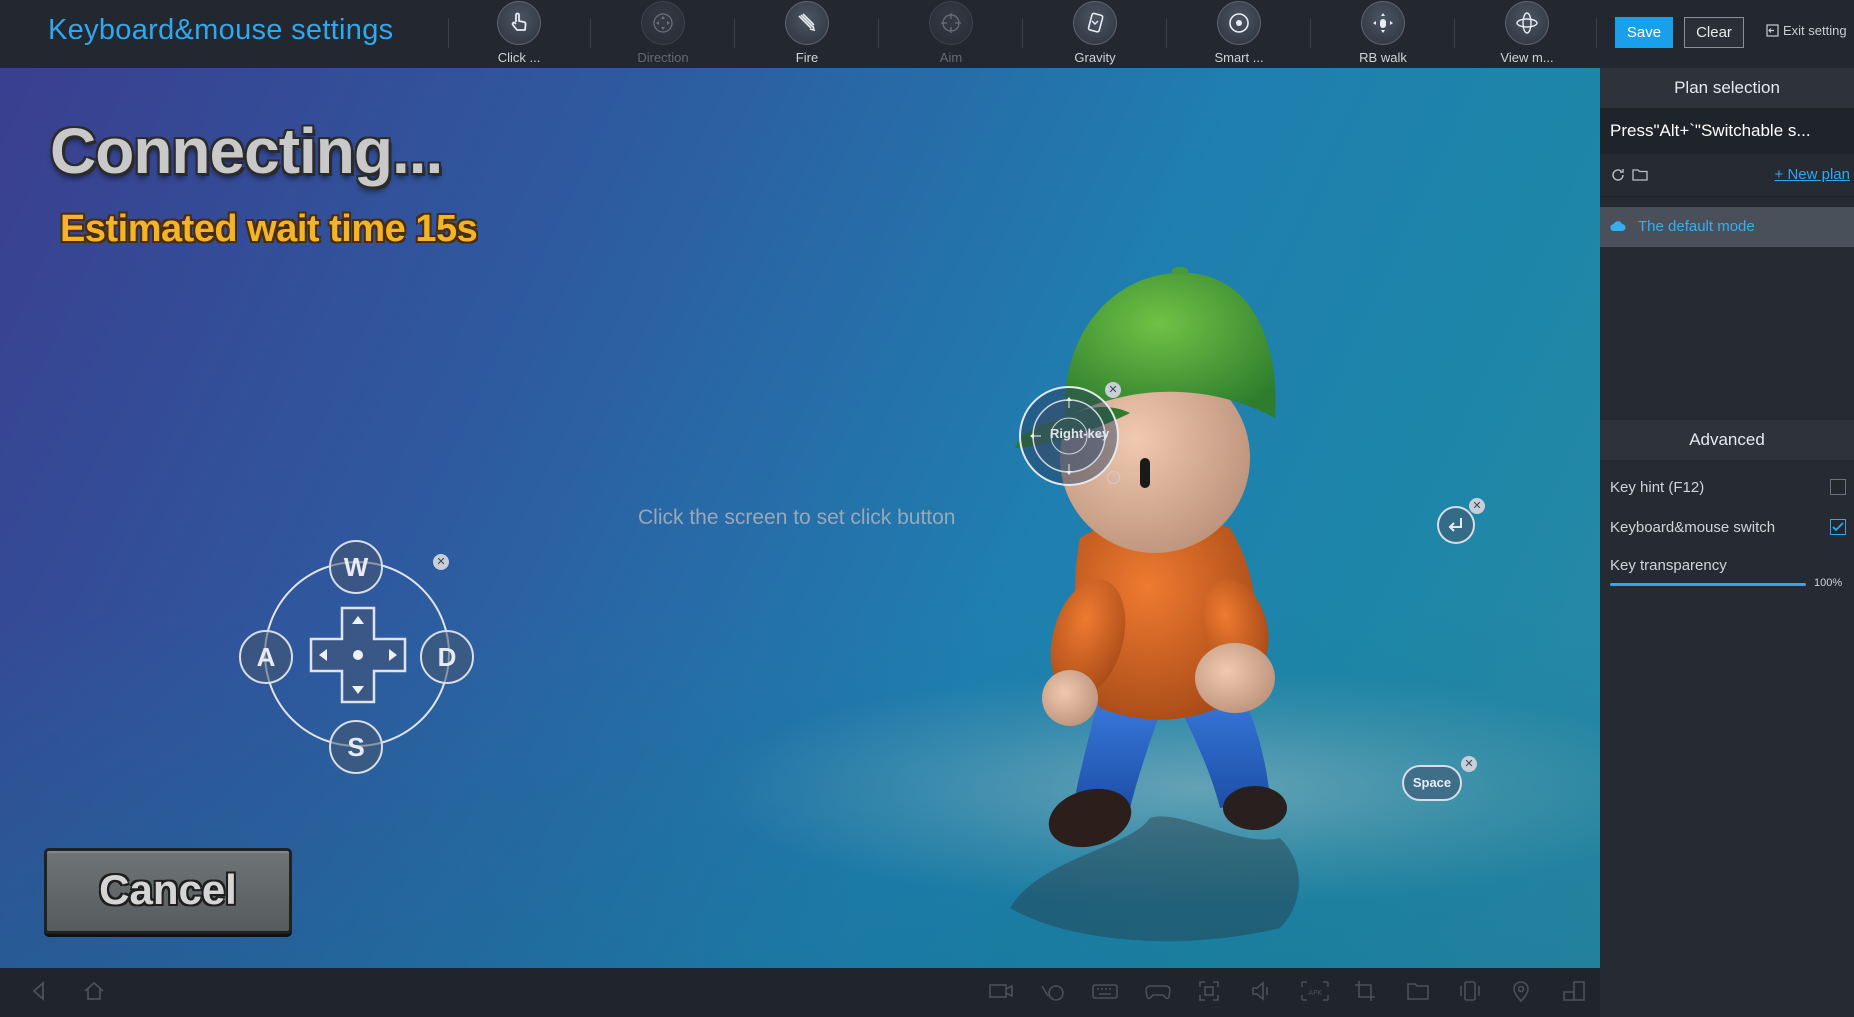 Image resolution: width=1854 pixels, height=1017 pixels. Describe the element at coordinates (1640, 175) in the screenshot. I see `open-folder-icon` at that location.